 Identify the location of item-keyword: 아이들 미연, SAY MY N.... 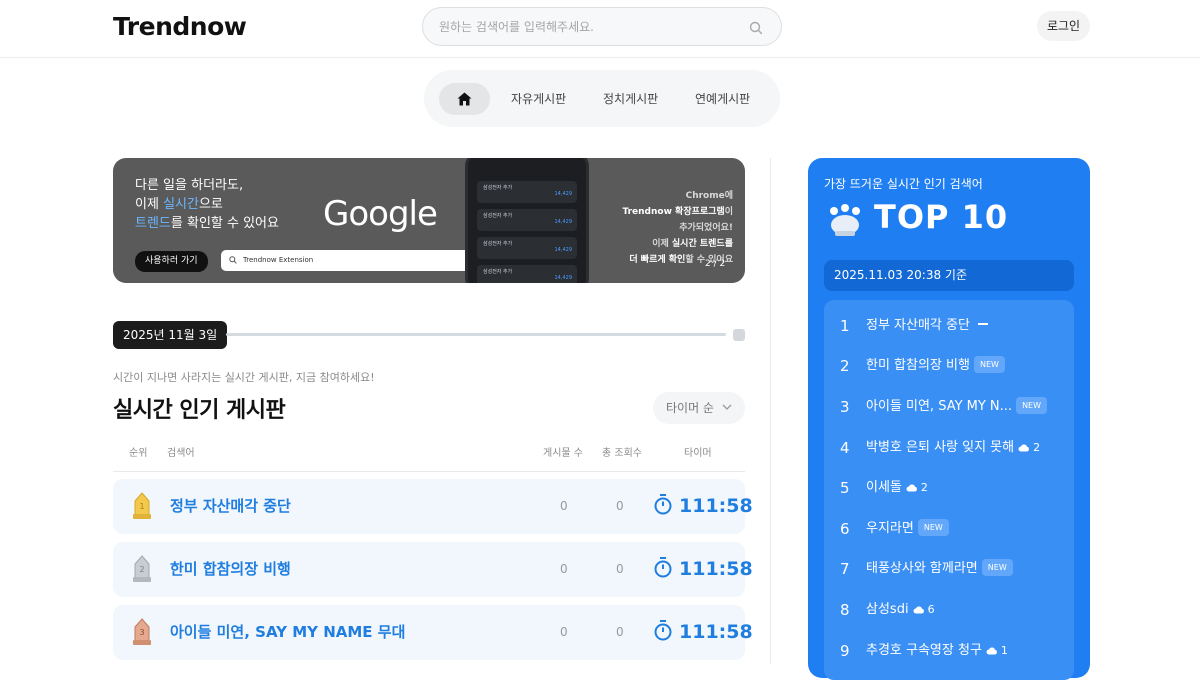
(939, 406).